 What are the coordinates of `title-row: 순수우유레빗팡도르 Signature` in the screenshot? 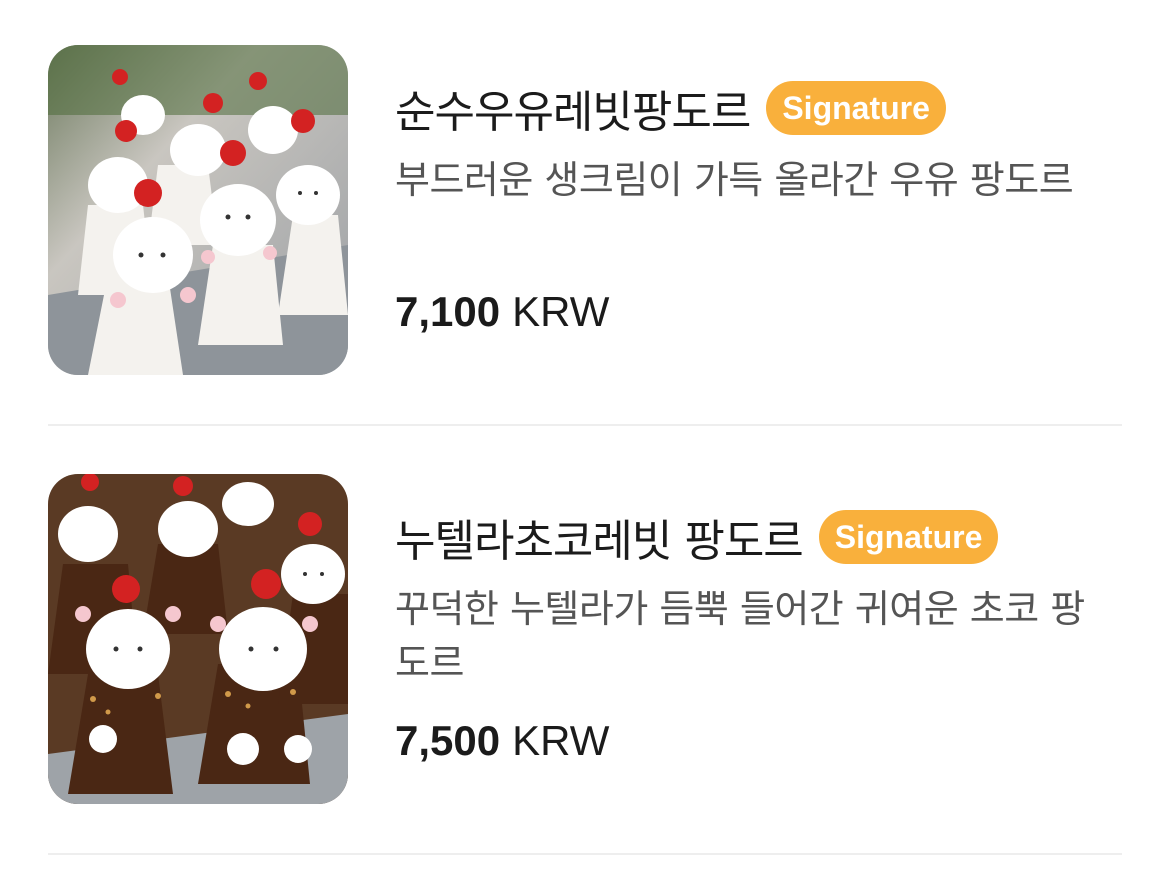 It's located at (670, 108).